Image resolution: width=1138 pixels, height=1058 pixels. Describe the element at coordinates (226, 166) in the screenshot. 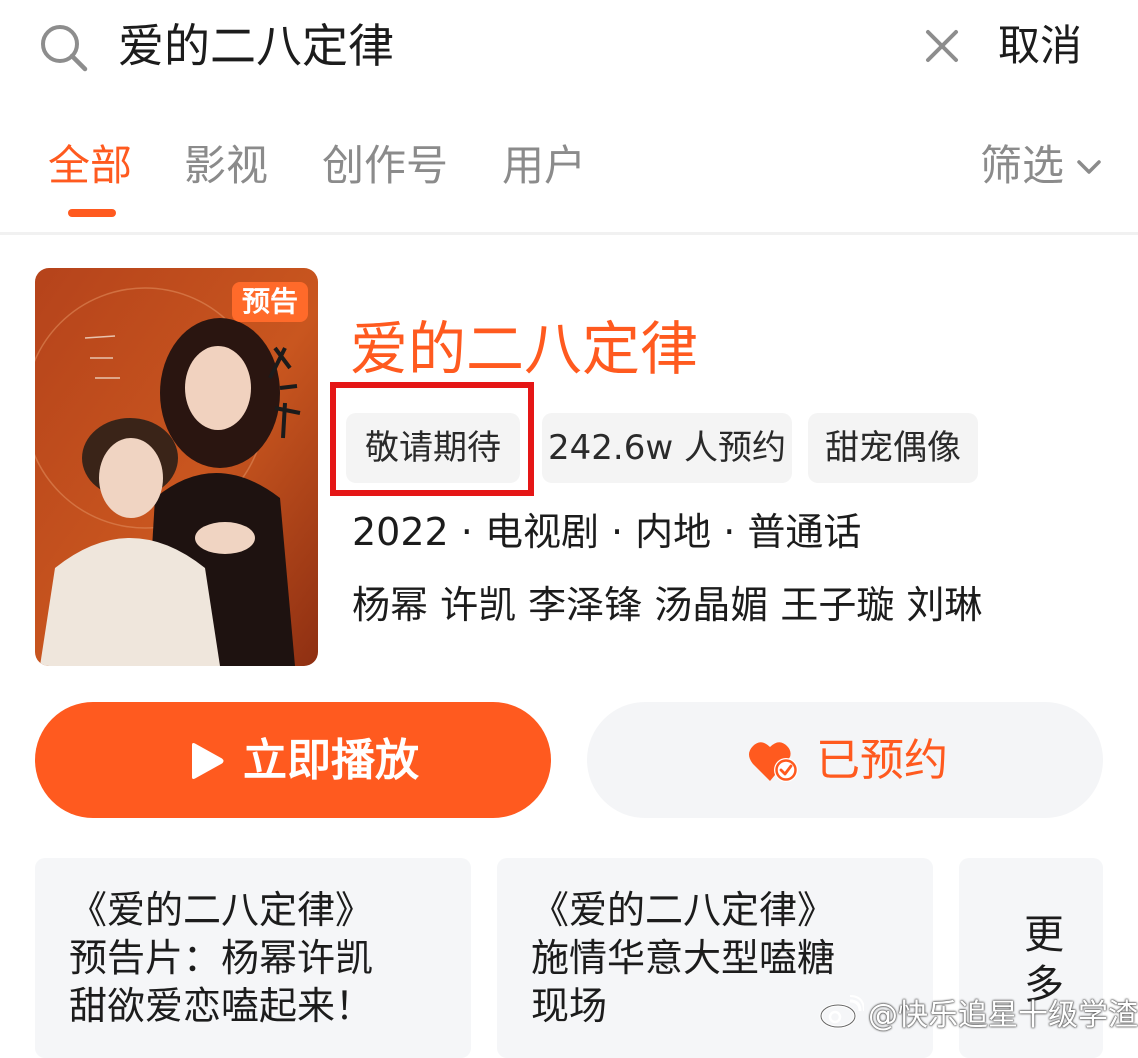

I see `tab-film: 影视` at that location.